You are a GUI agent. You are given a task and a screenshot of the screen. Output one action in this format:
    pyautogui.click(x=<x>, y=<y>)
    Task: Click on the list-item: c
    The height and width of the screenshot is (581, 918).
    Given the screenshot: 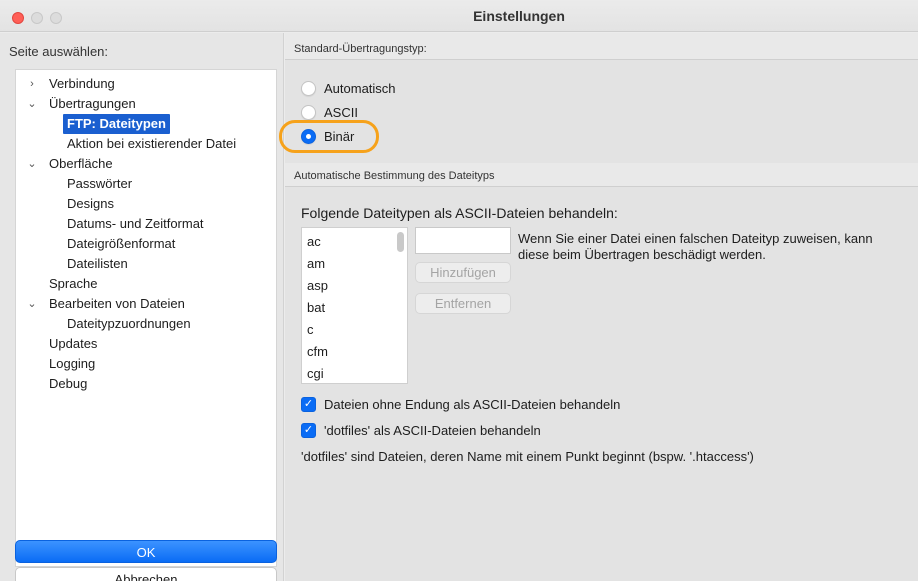 What is the action you would take?
    pyautogui.click(x=310, y=330)
    